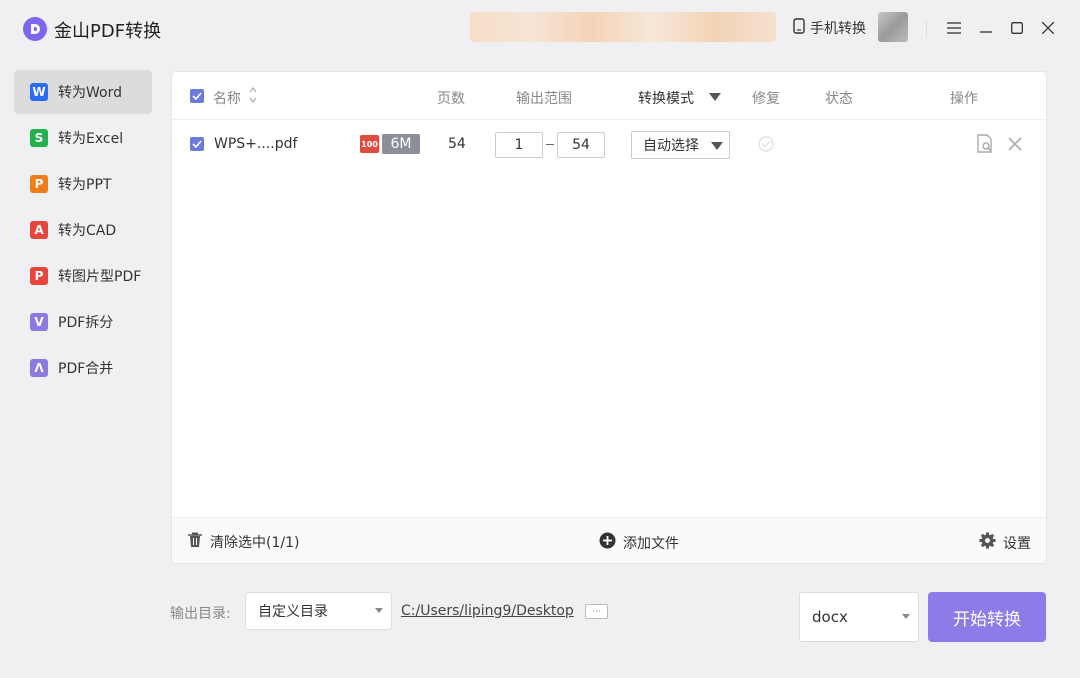 The width and height of the screenshot is (1080, 678). I want to click on header-actions: 操作, so click(964, 99).